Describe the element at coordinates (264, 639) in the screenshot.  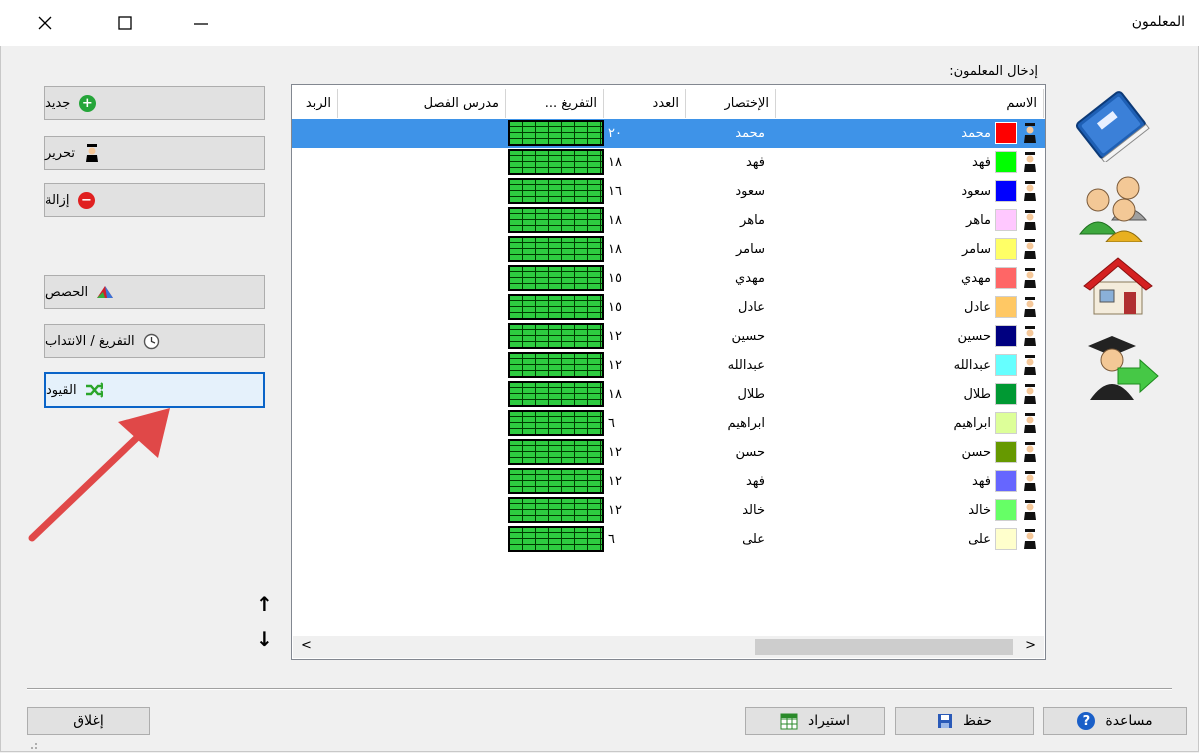
I see `move-down-button: ↓` at that location.